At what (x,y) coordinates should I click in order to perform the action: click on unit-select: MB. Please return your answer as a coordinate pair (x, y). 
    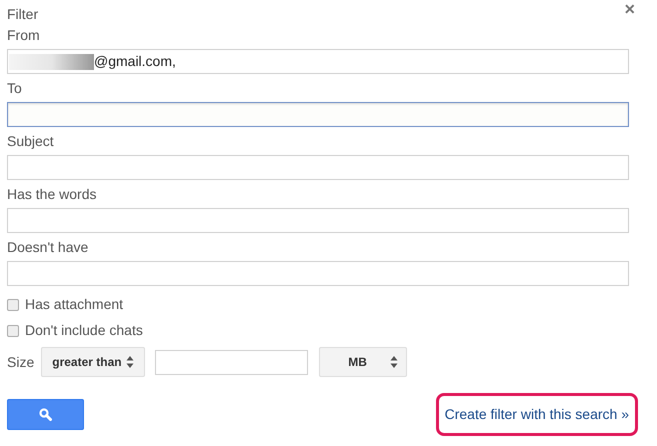
    Looking at the image, I should click on (363, 362).